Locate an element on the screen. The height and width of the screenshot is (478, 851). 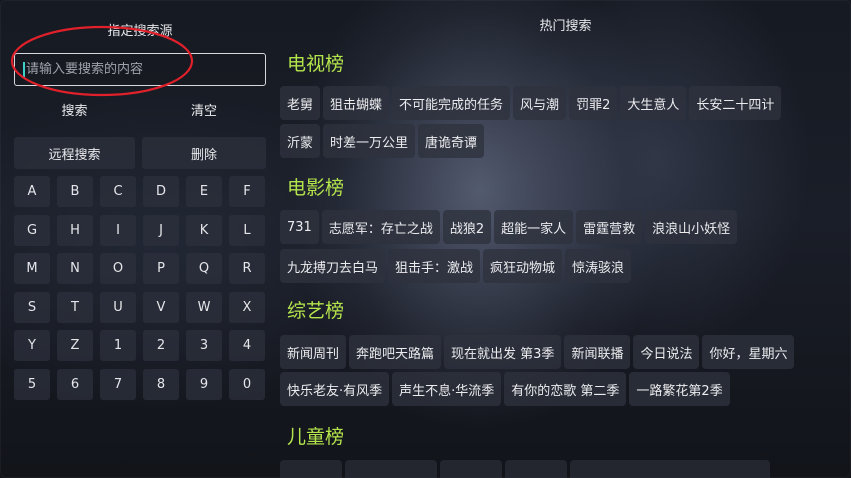
key-5: 5 is located at coordinates (32, 384).